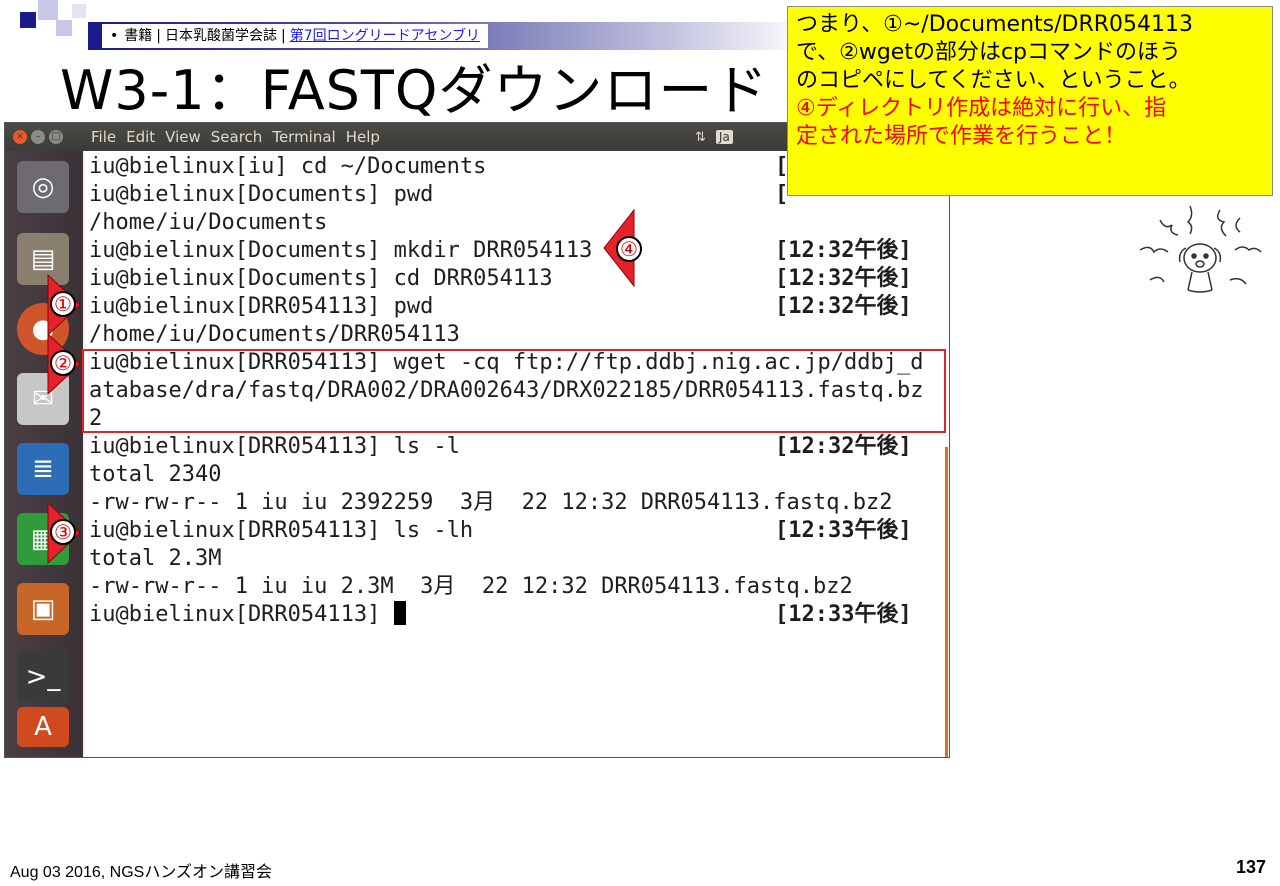  I want to click on terminal-line: iu@bielinux[DRR054113] ls -lh, so click(281, 530).